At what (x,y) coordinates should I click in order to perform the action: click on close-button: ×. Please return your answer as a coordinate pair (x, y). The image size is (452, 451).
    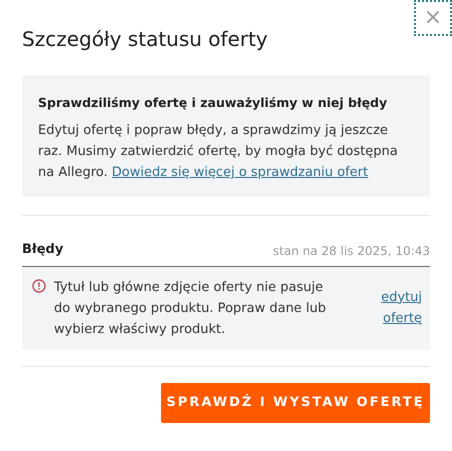
    Looking at the image, I should click on (433, 18).